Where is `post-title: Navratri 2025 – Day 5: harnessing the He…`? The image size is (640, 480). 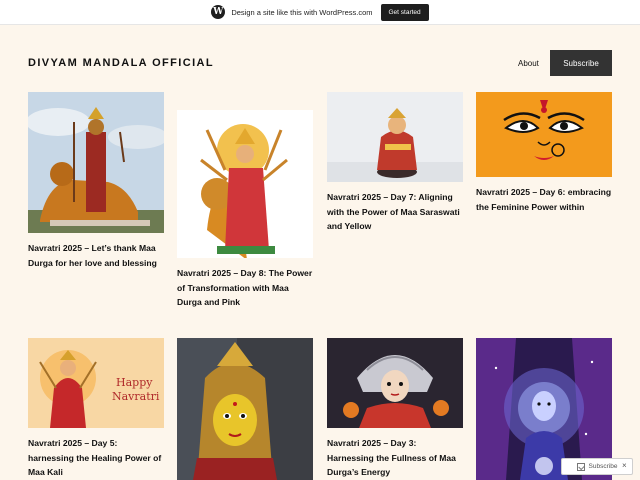 post-title: Navratri 2025 – Day 5: harnessing the He… is located at coordinates (96, 458).